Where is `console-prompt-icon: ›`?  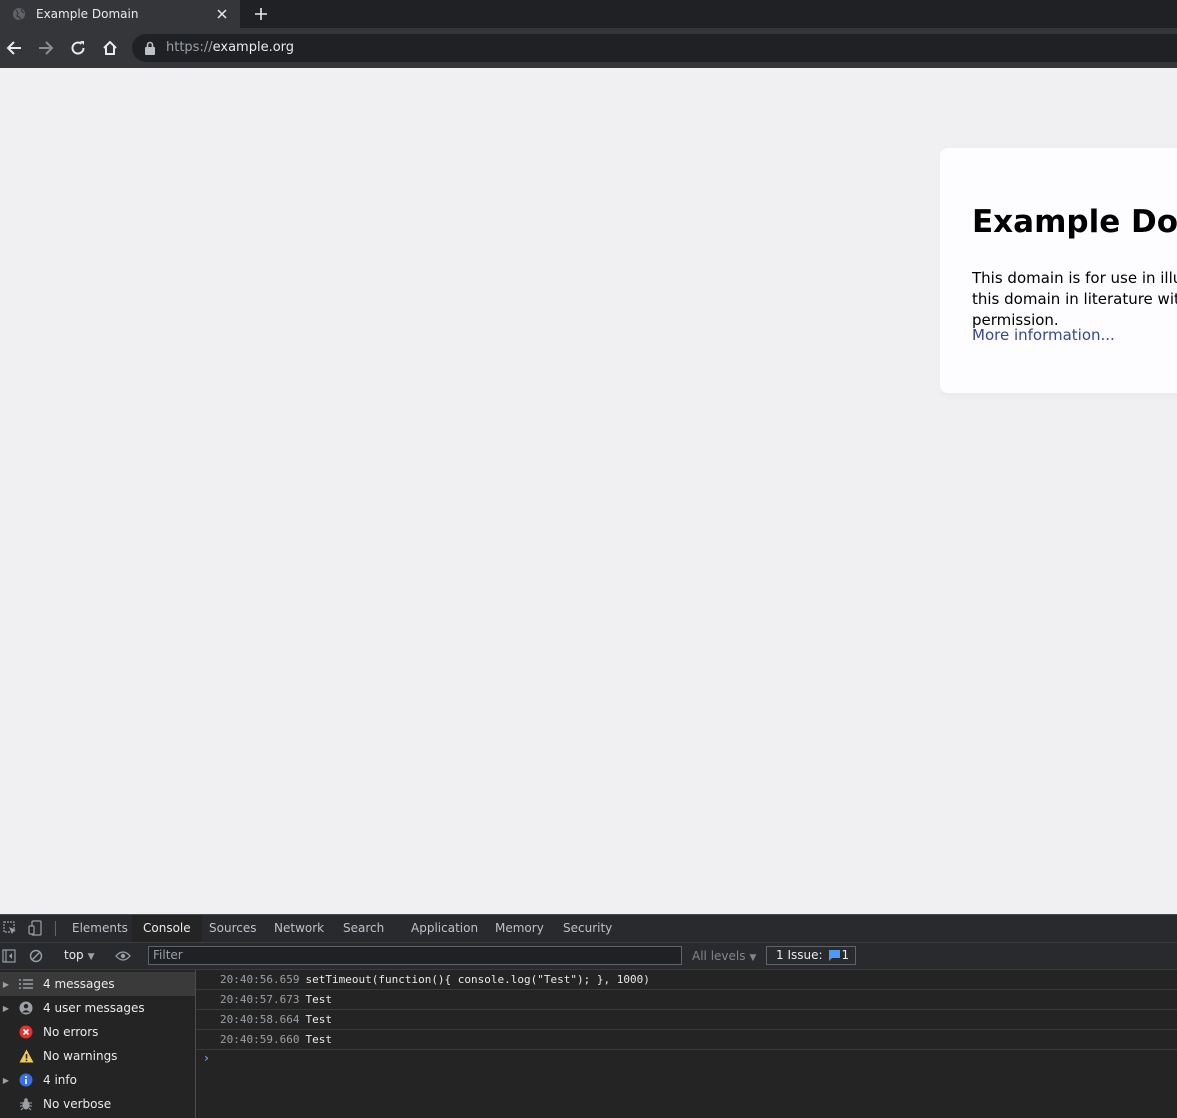
console-prompt-icon: › is located at coordinates (206, 1058).